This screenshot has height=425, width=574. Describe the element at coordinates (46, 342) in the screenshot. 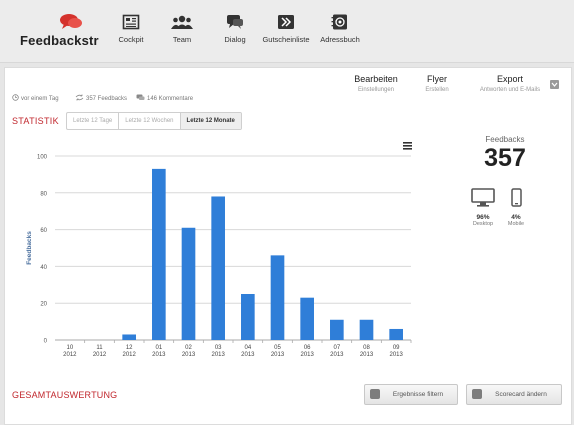

I see `y-tick-label: 0` at that location.